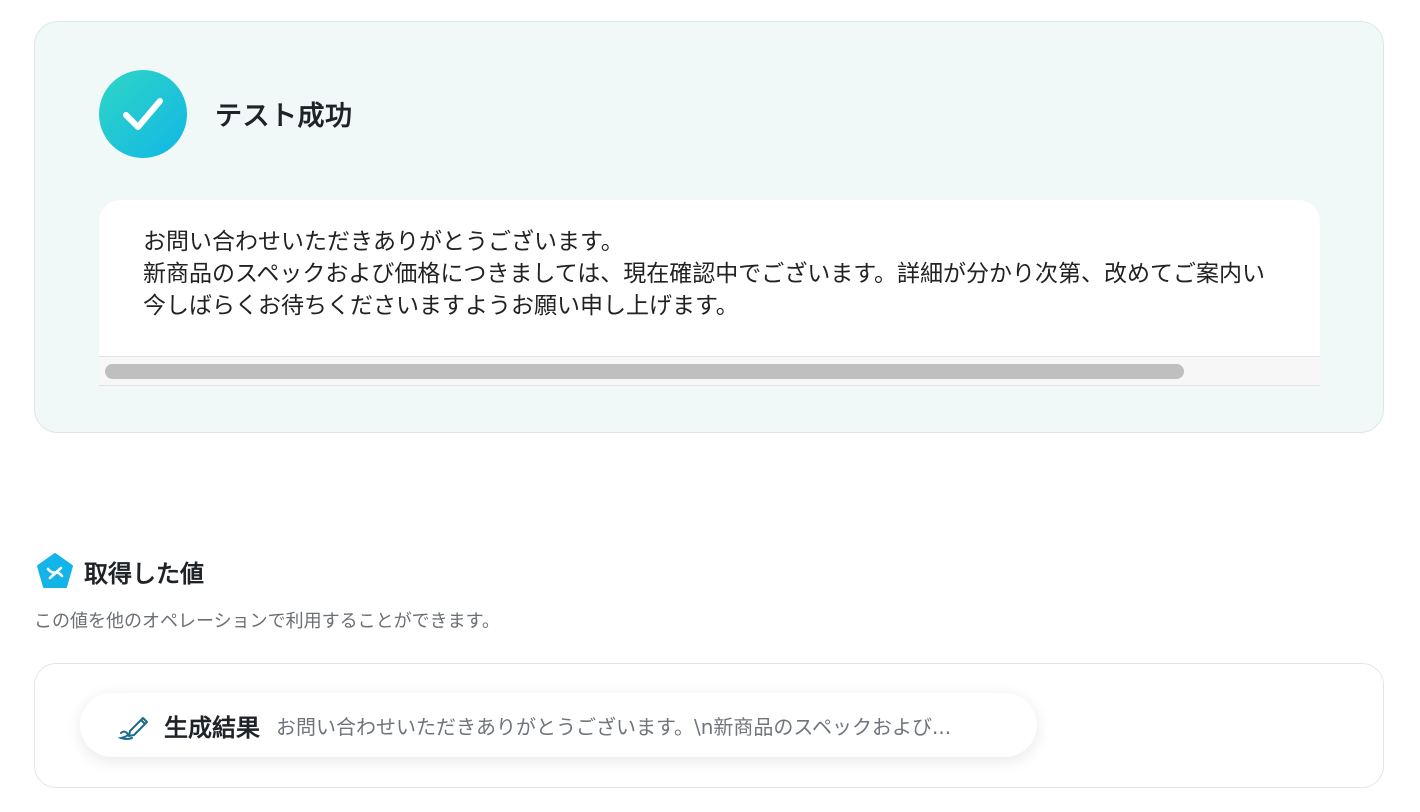 The width and height of the screenshot is (1420, 812). Describe the element at coordinates (212, 727) in the screenshot. I see `chip-label: 生成結果` at that location.